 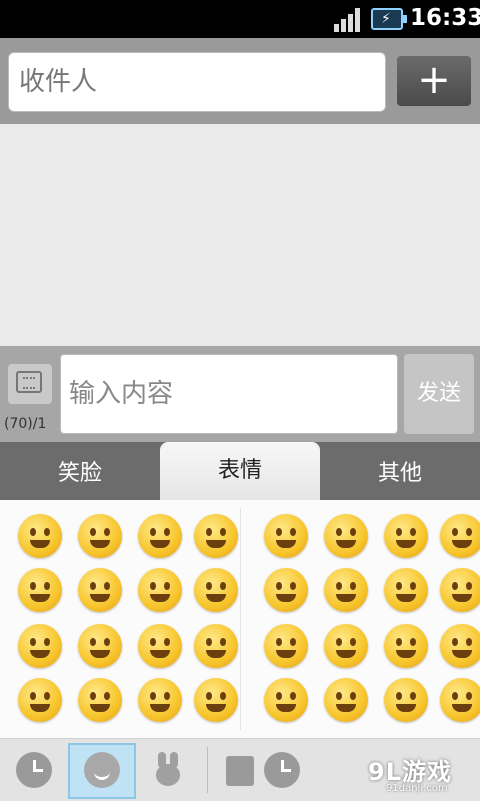 What do you see at coordinates (240, 19) in the screenshot?
I see `status-bar: ⚡ 16:33` at bounding box center [240, 19].